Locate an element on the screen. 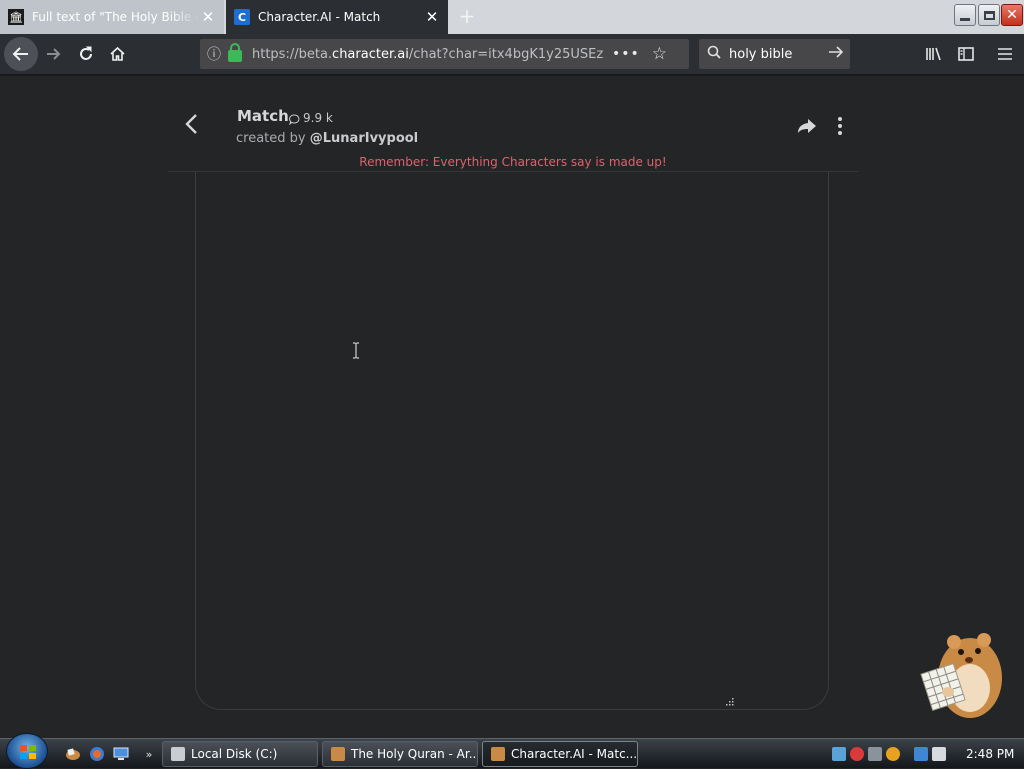 The height and width of the screenshot is (769, 1024). quicklaunch-more-icon: » is located at coordinates (149, 754).